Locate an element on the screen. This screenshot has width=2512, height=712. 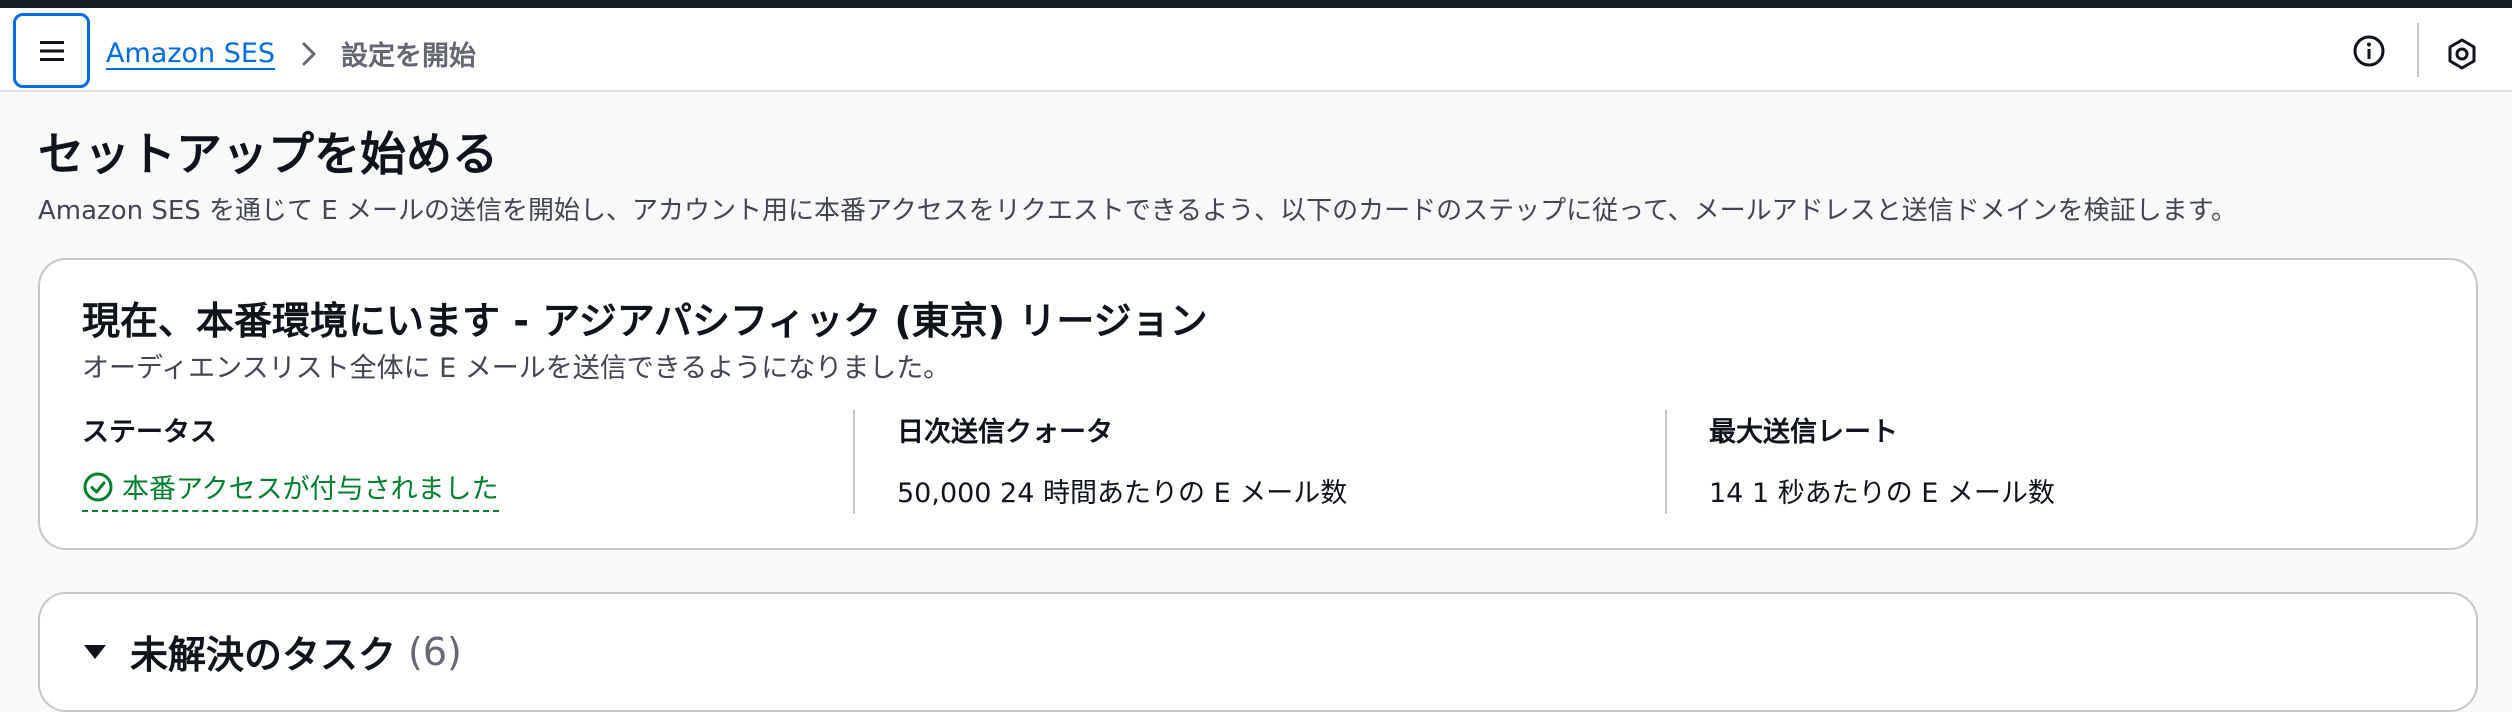
top-strip is located at coordinates (1256, 4).